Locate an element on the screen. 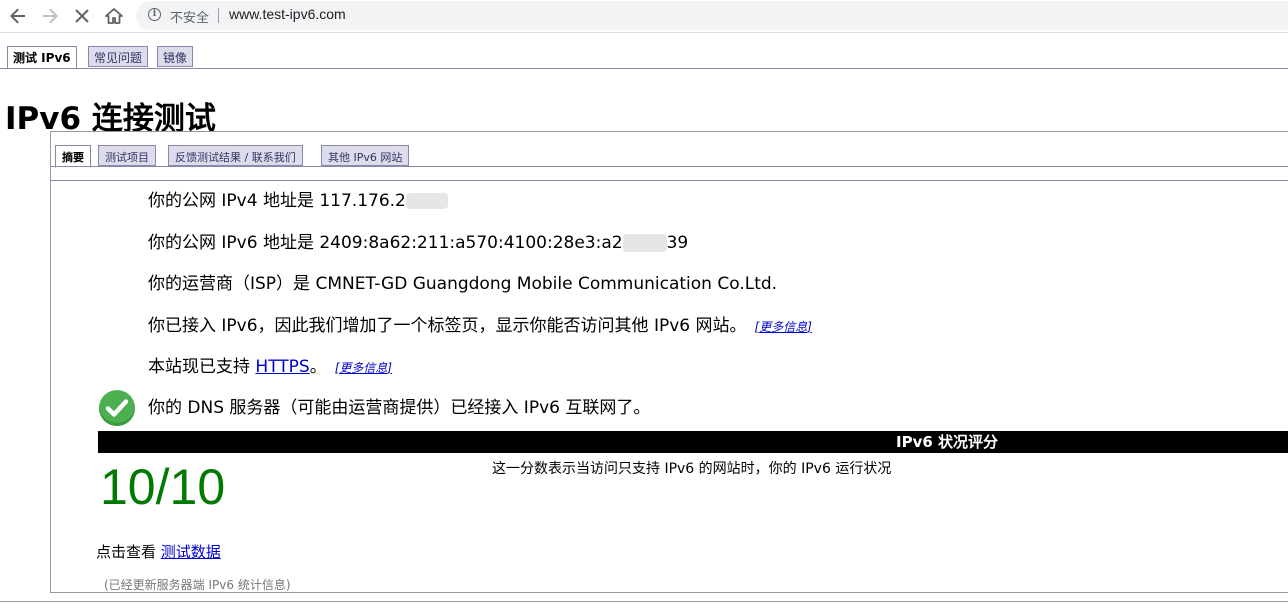 The height and width of the screenshot is (605, 1288). score-header: IPv6 状况评分 is located at coordinates (947, 442).